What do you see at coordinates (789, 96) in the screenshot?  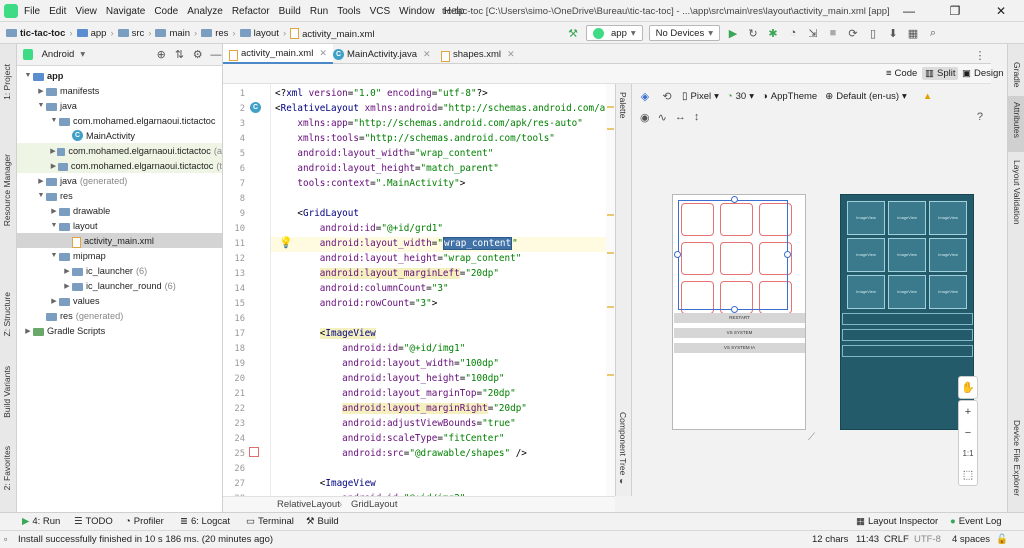 I see `theme-select: ◑ AppTheme` at bounding box center [789, 96].